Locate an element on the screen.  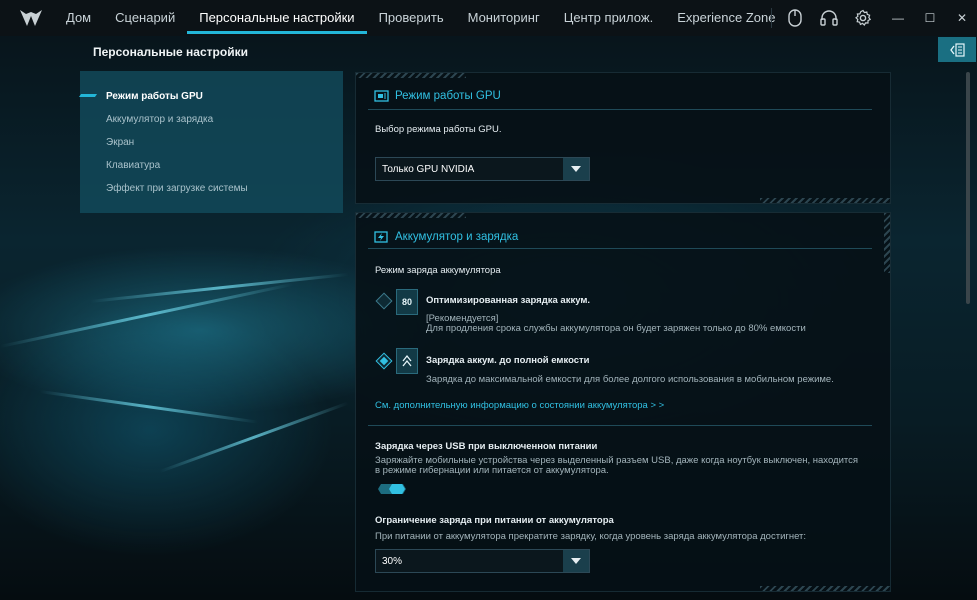
usb-charging-toggle is located at coordinates (392, 489).